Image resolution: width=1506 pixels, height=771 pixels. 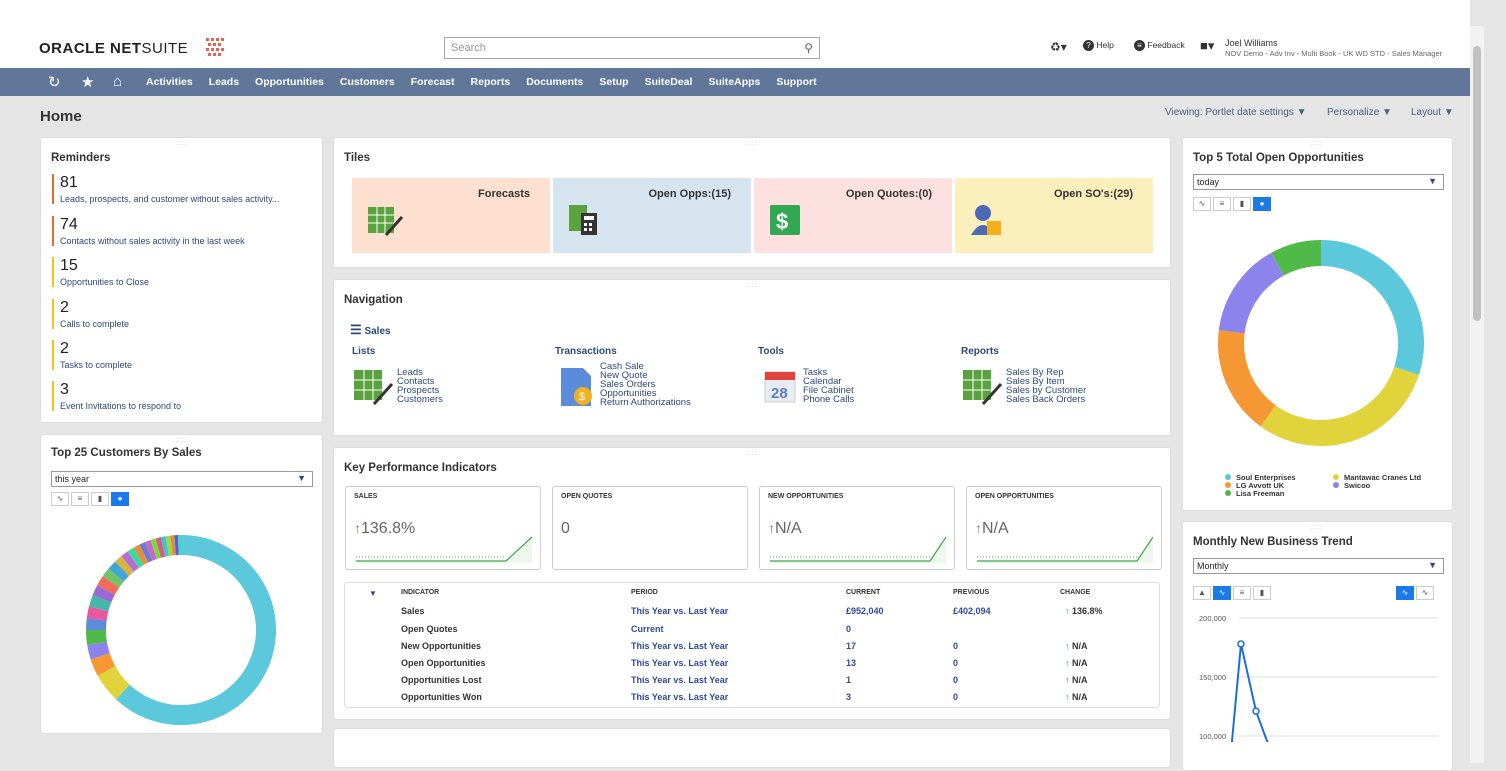 I want to click on reminder-link: Tasks to complete, so click(x=191, y=365).